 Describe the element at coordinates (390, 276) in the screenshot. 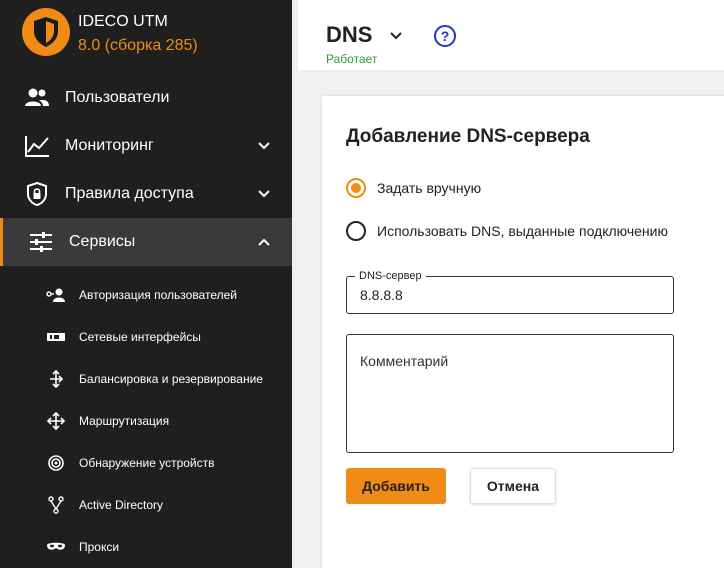

I see `dns-server-label: DNS-сервер` at that location.